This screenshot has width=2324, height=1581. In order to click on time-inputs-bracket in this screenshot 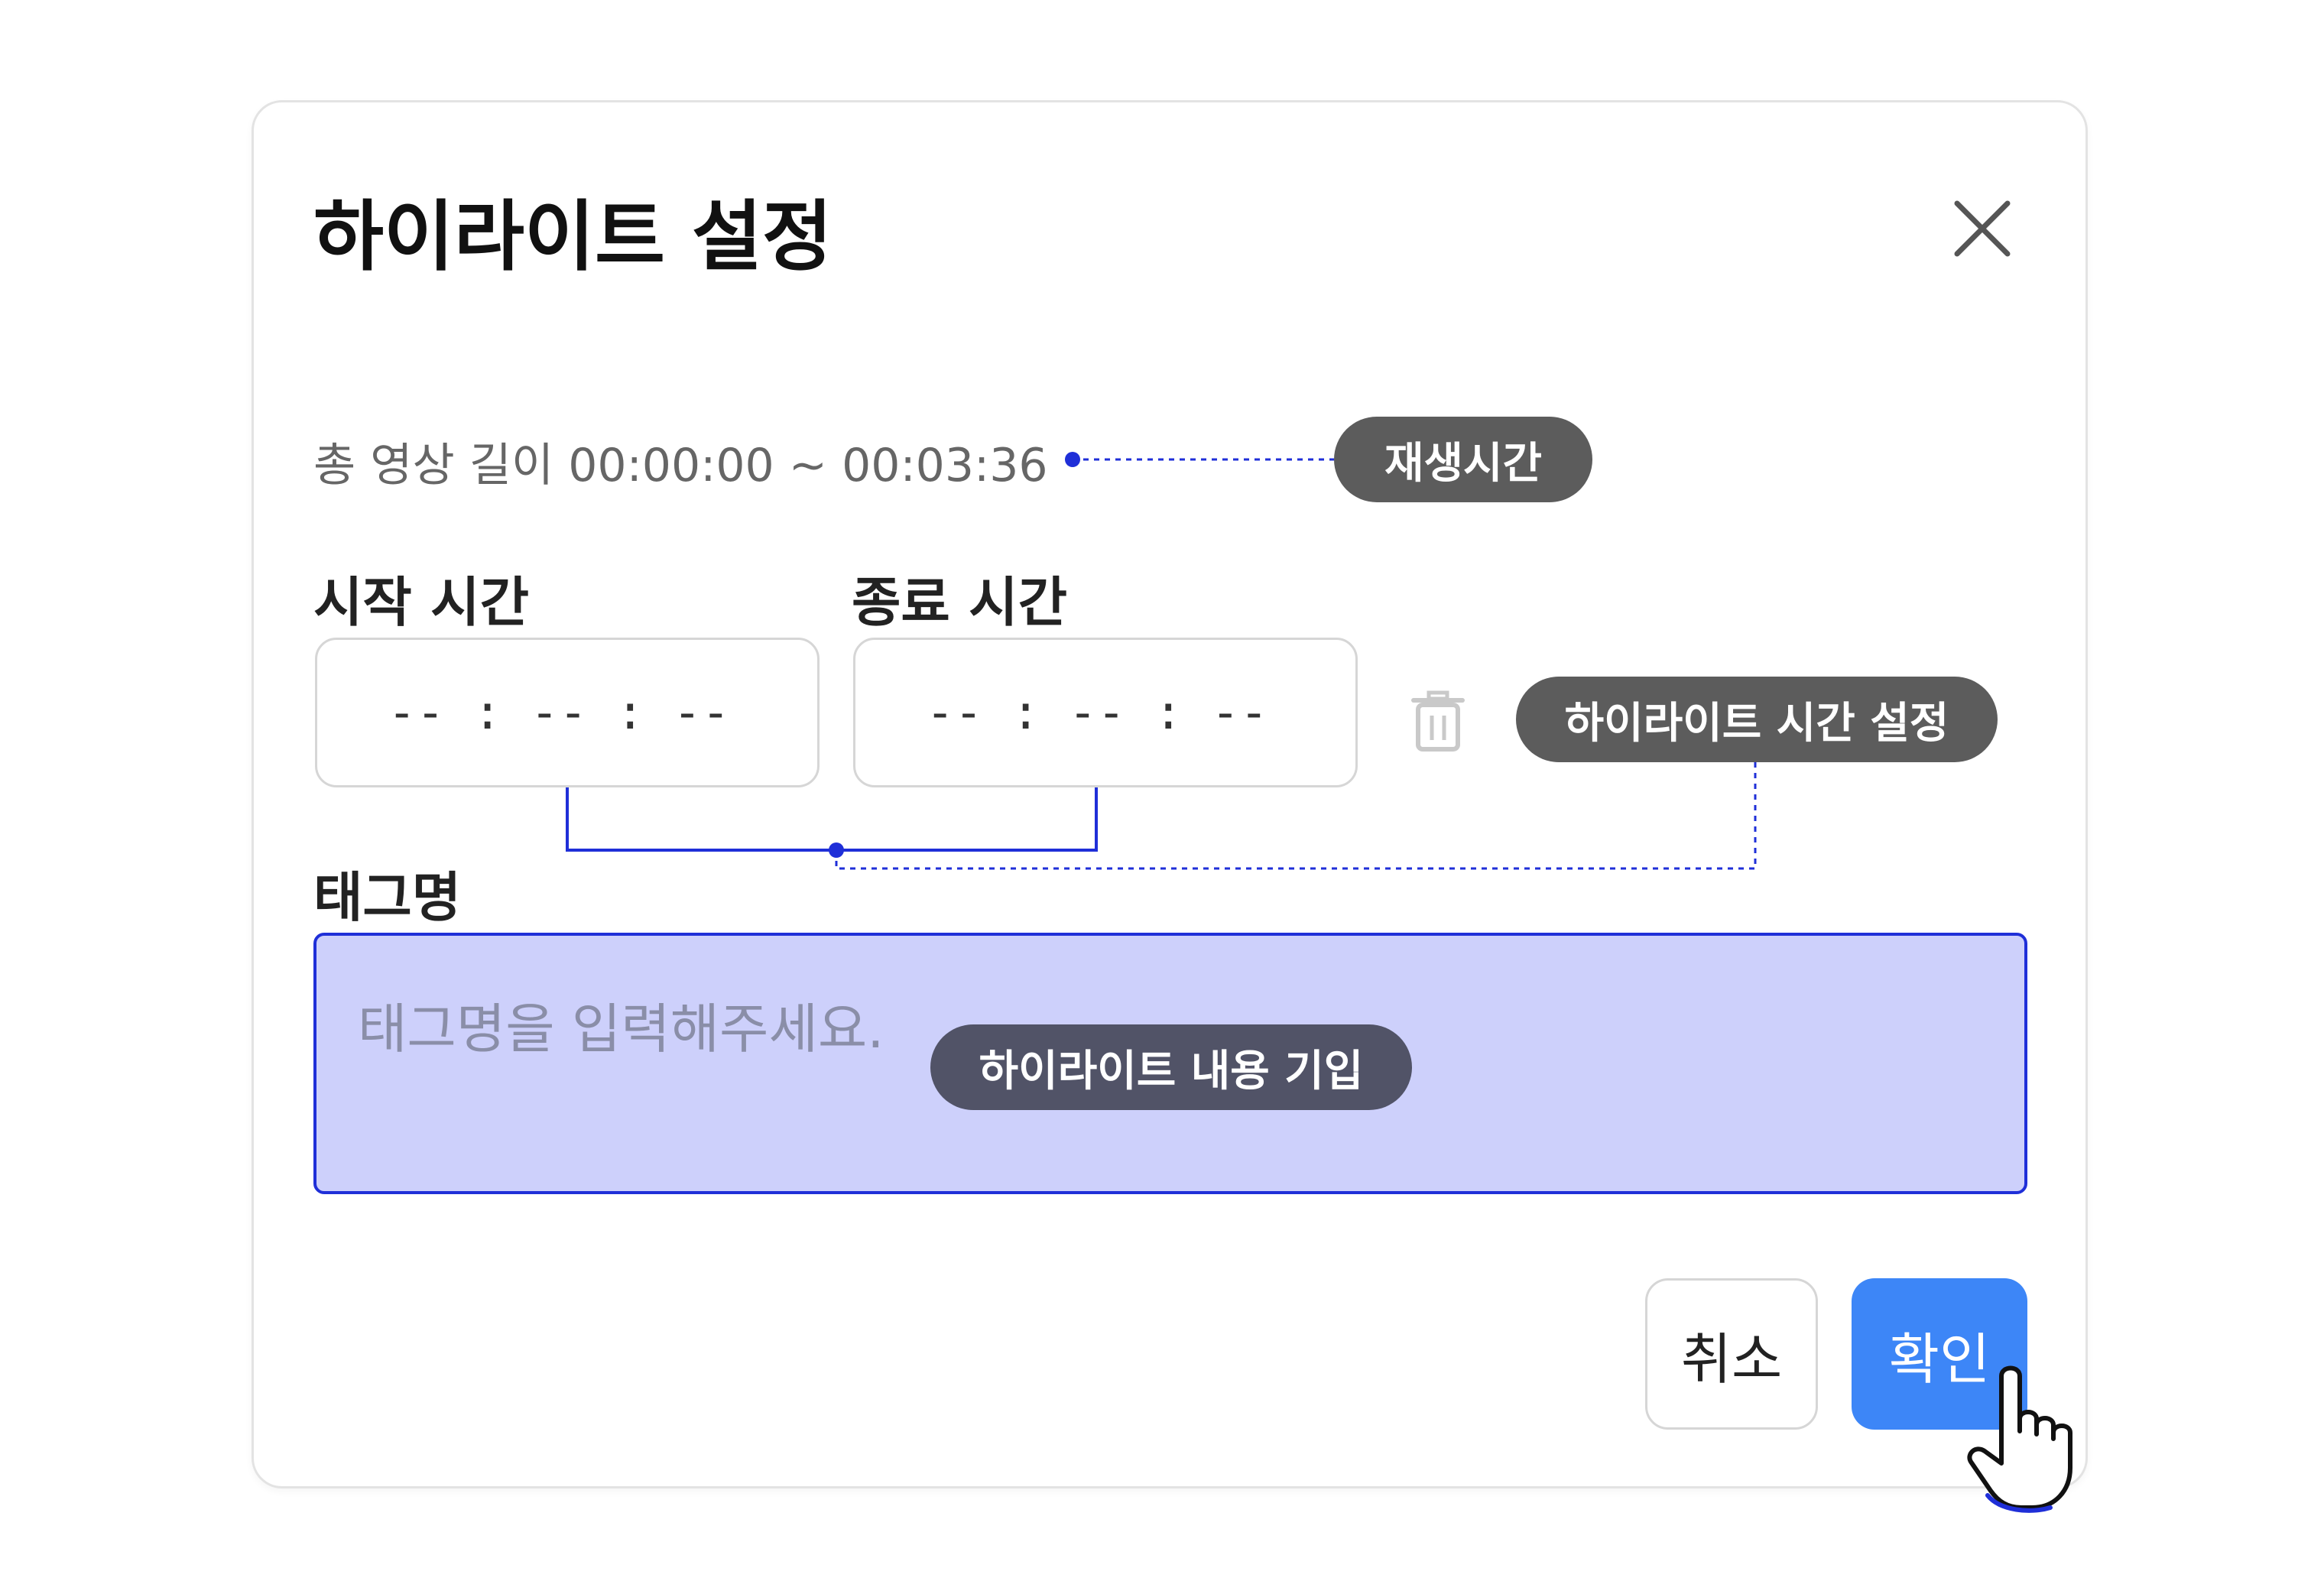, I will do `click(832, 820)`.